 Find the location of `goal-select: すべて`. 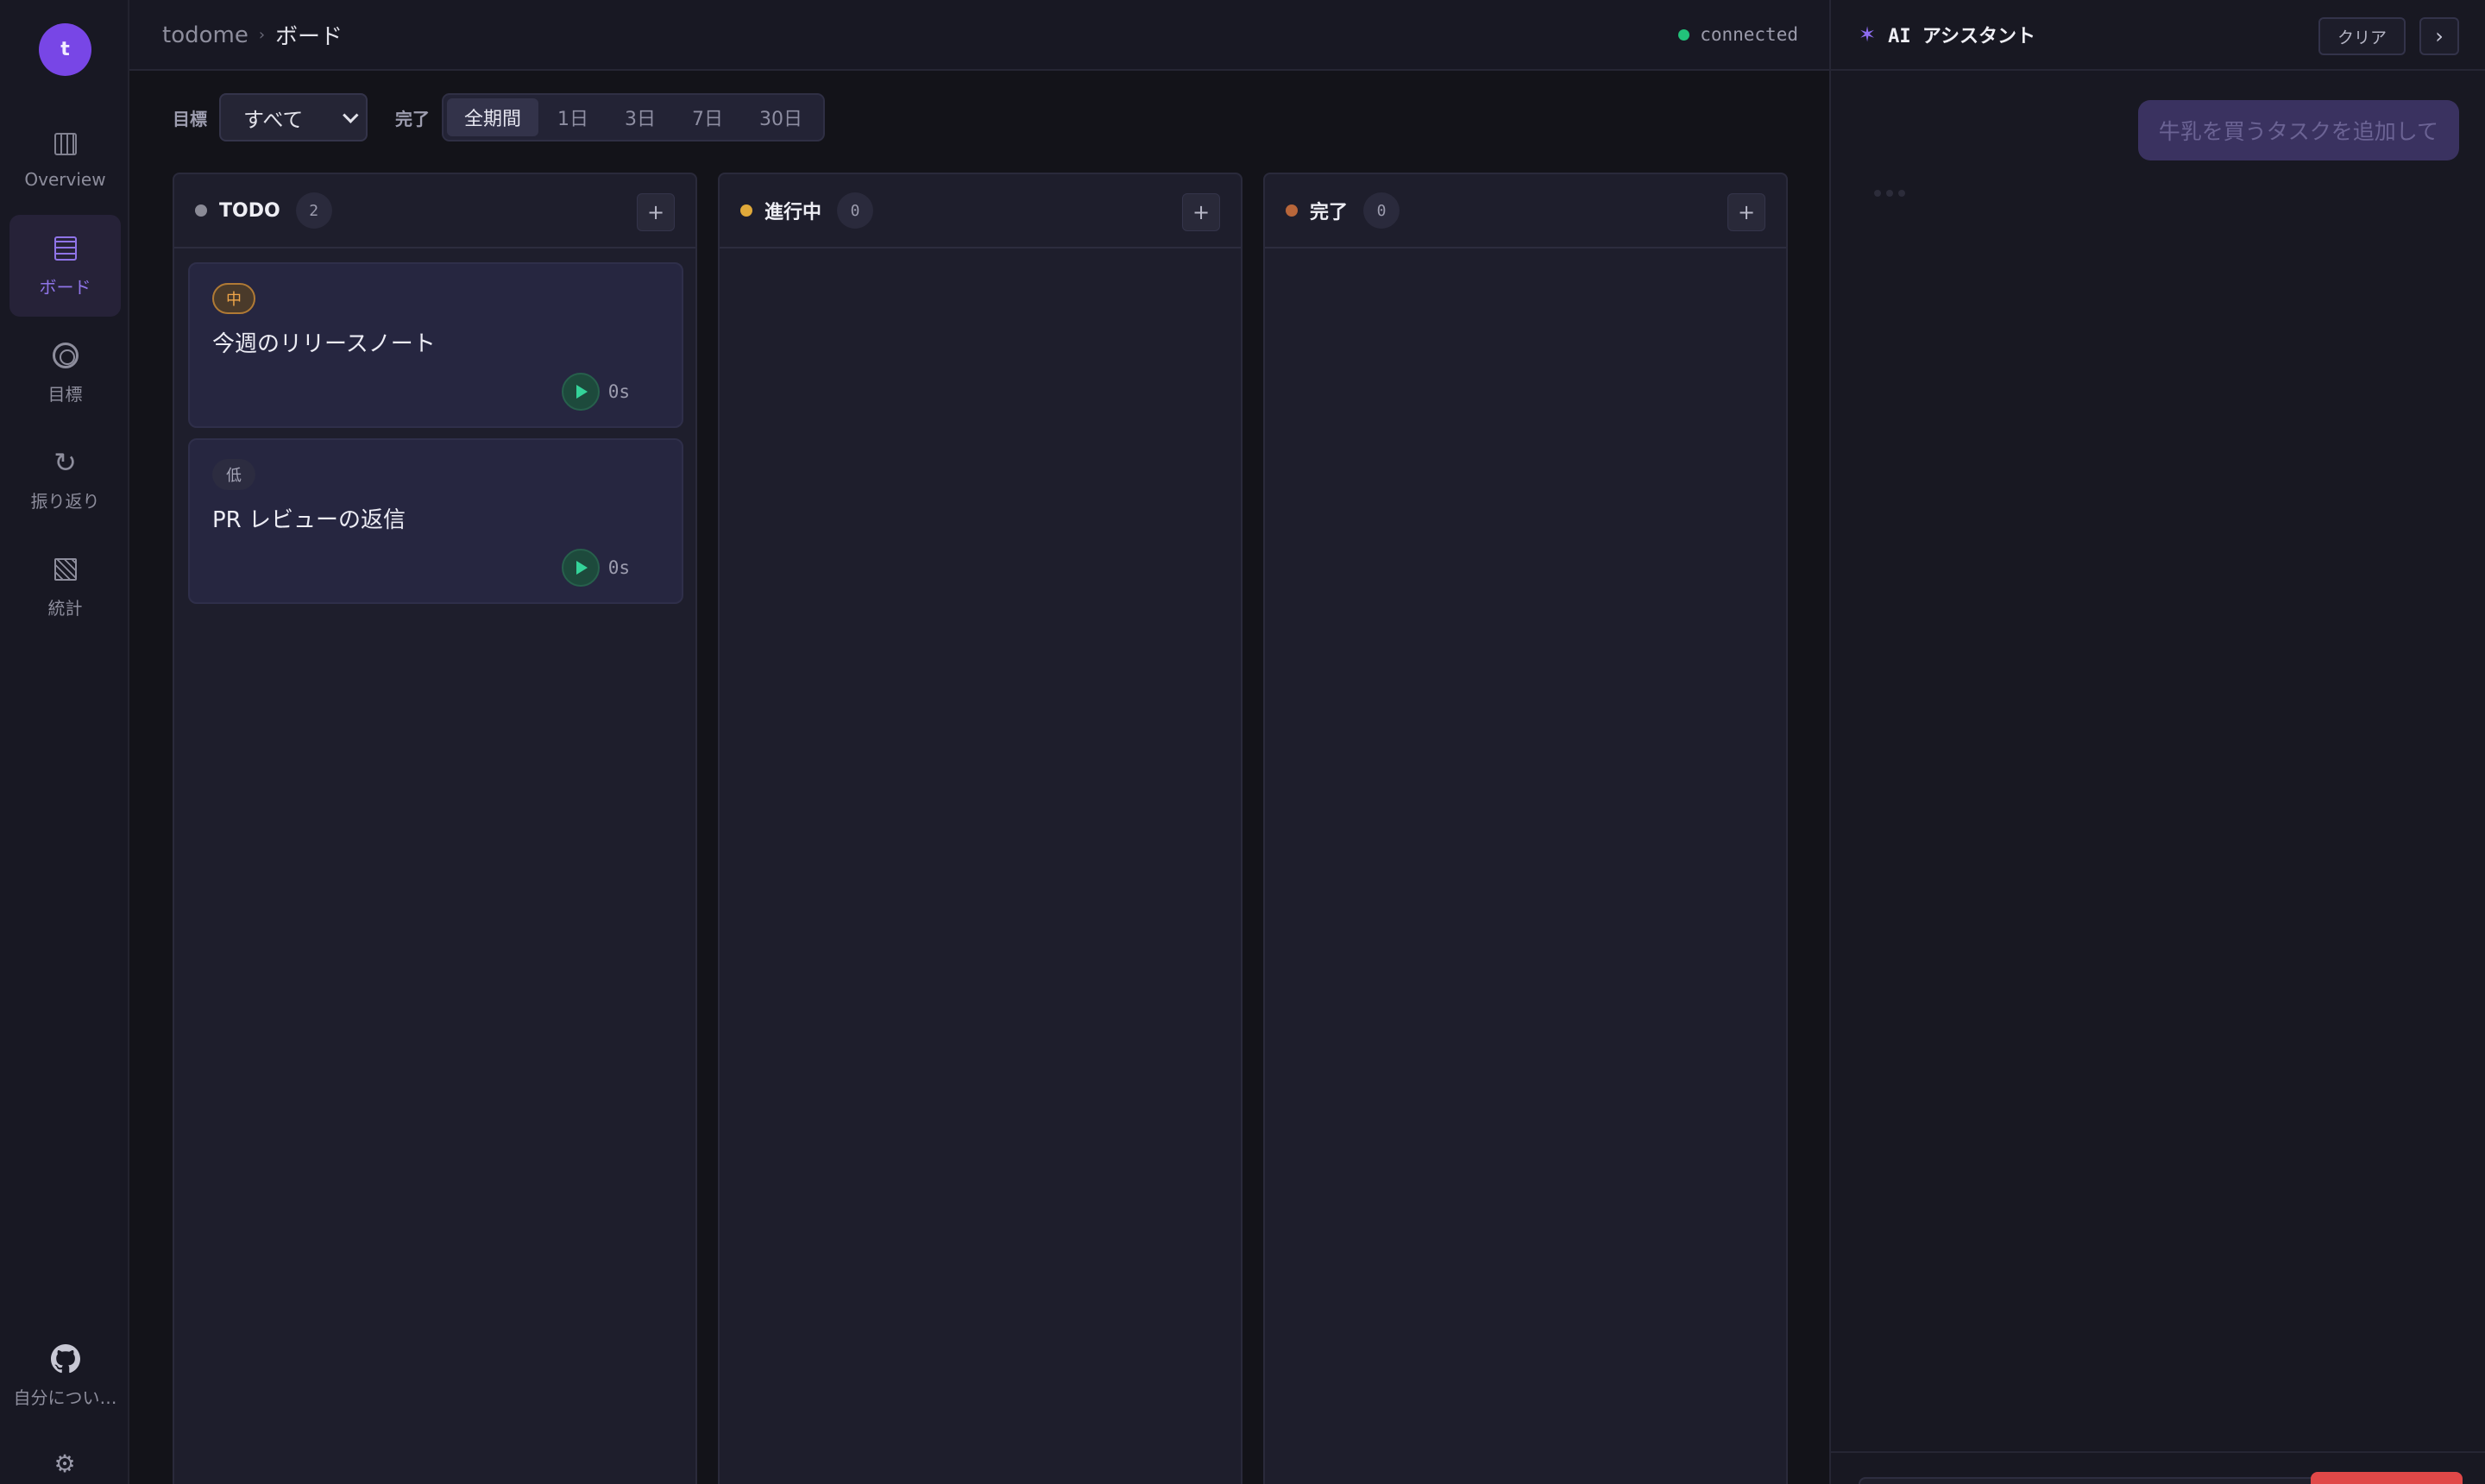

goal-select: すべて is located at coordinates (293, 117).